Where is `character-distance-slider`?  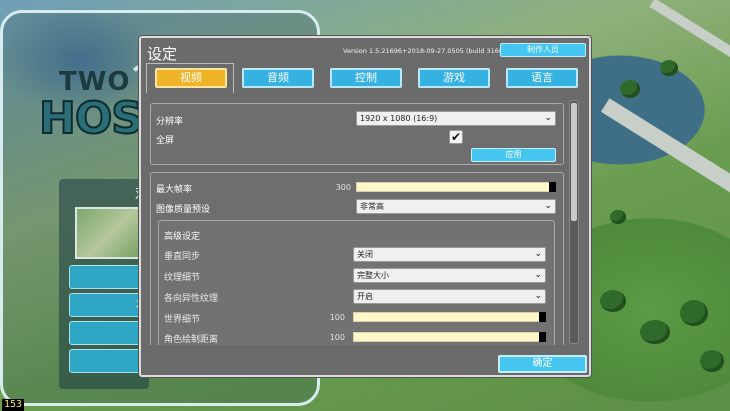
character-distance-slider is located at coordinates (449, 337).